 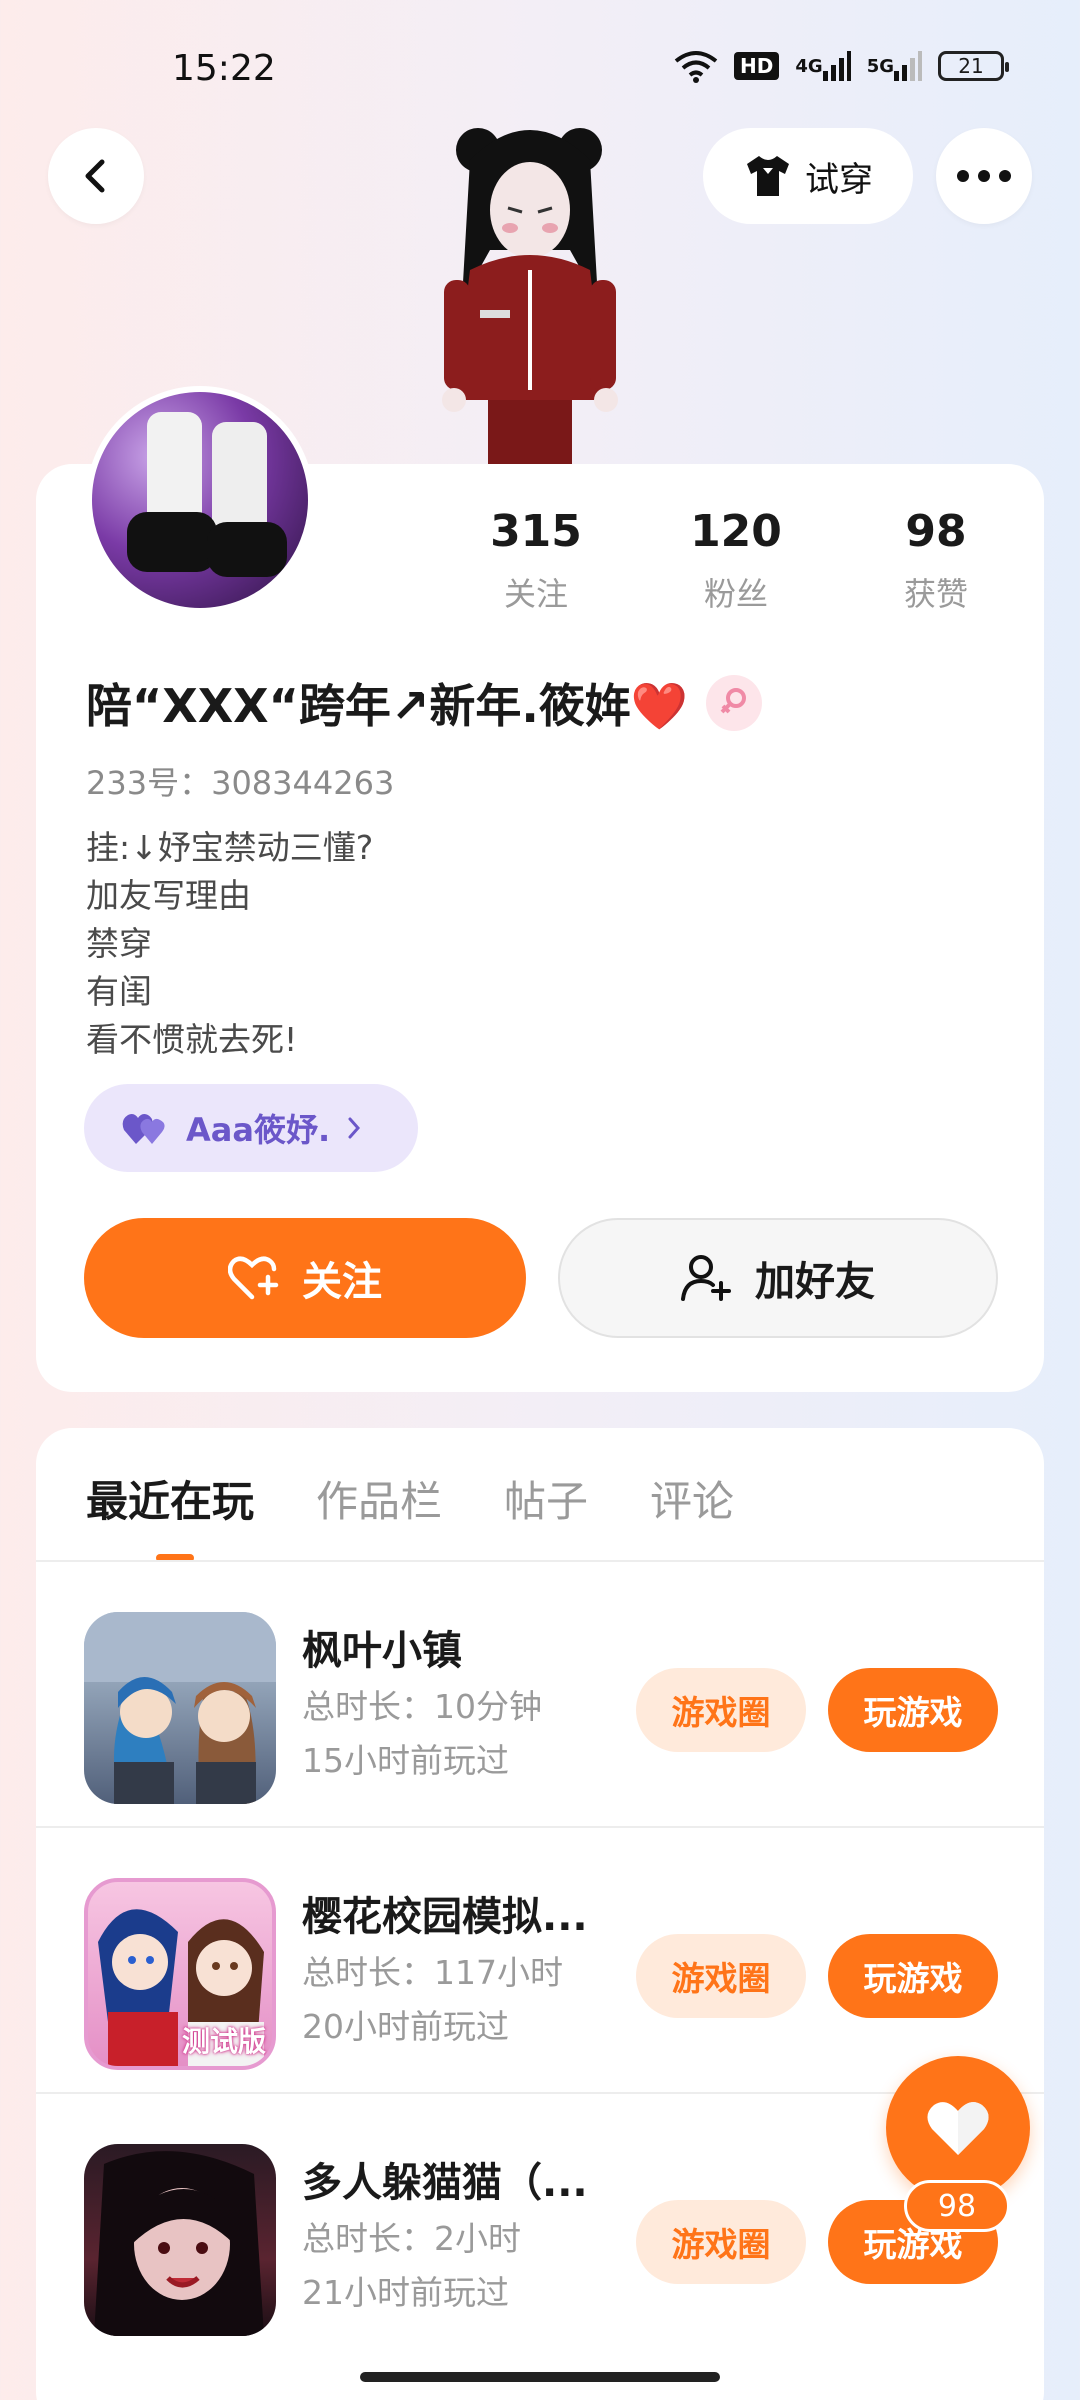 I want to click on add-user-icon, so click(x=706, y=1278).